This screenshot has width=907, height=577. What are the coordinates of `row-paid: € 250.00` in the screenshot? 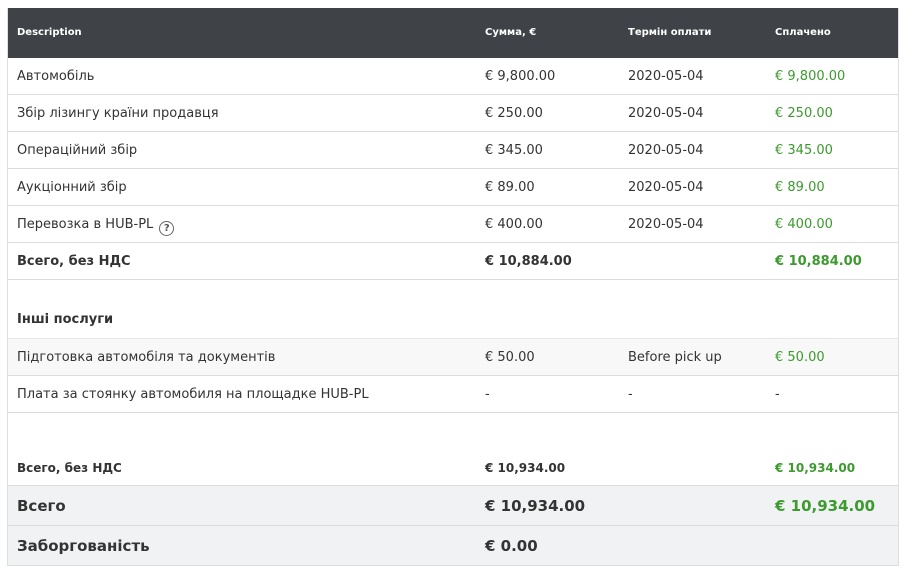 It's located at (804, 113).